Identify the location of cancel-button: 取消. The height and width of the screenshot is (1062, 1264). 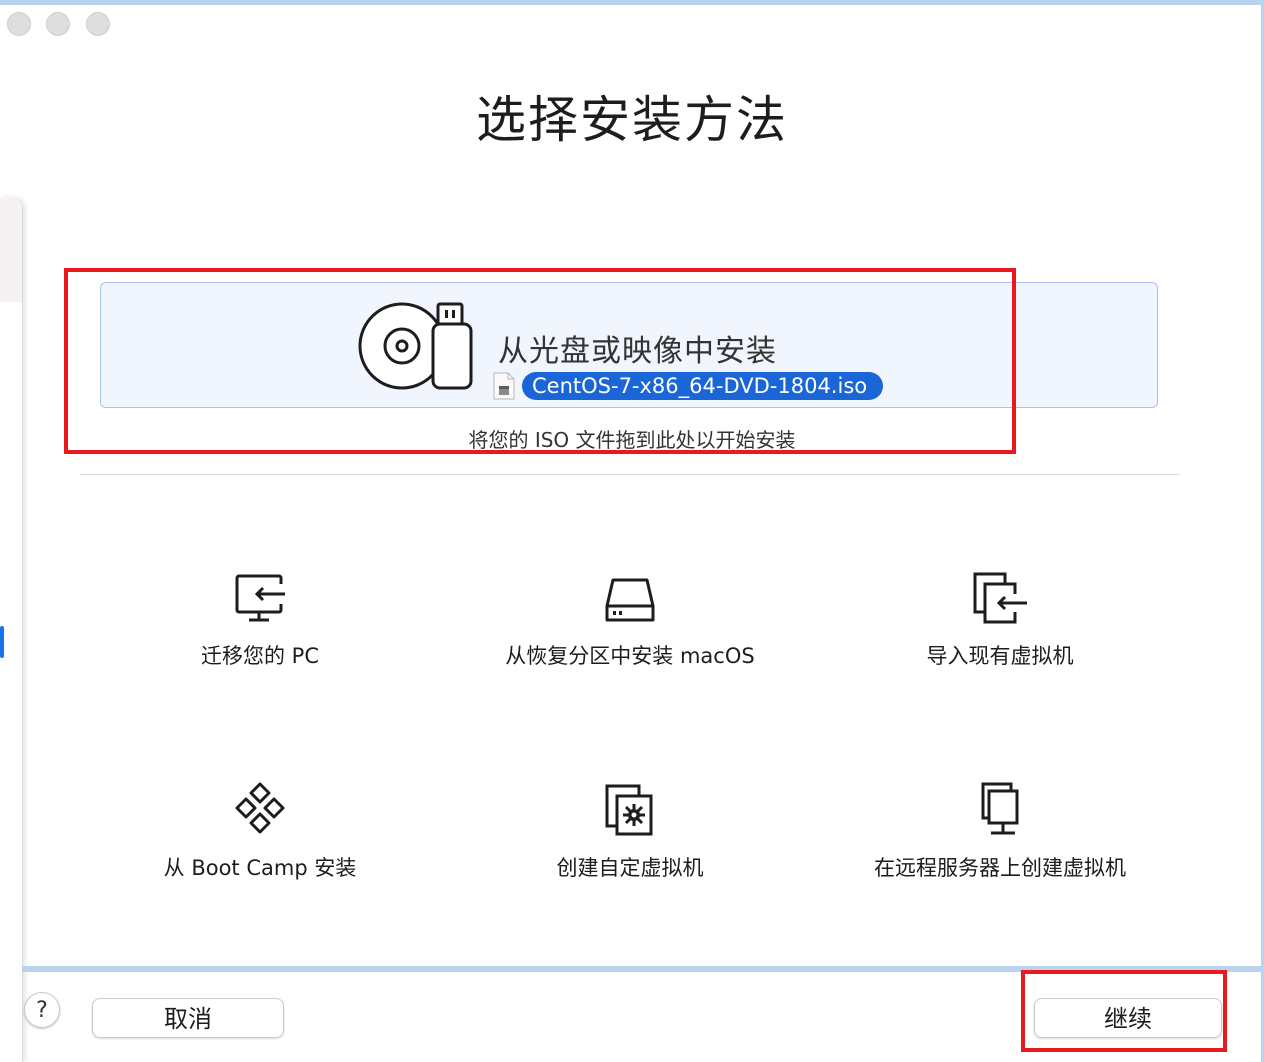
(188, 1018).